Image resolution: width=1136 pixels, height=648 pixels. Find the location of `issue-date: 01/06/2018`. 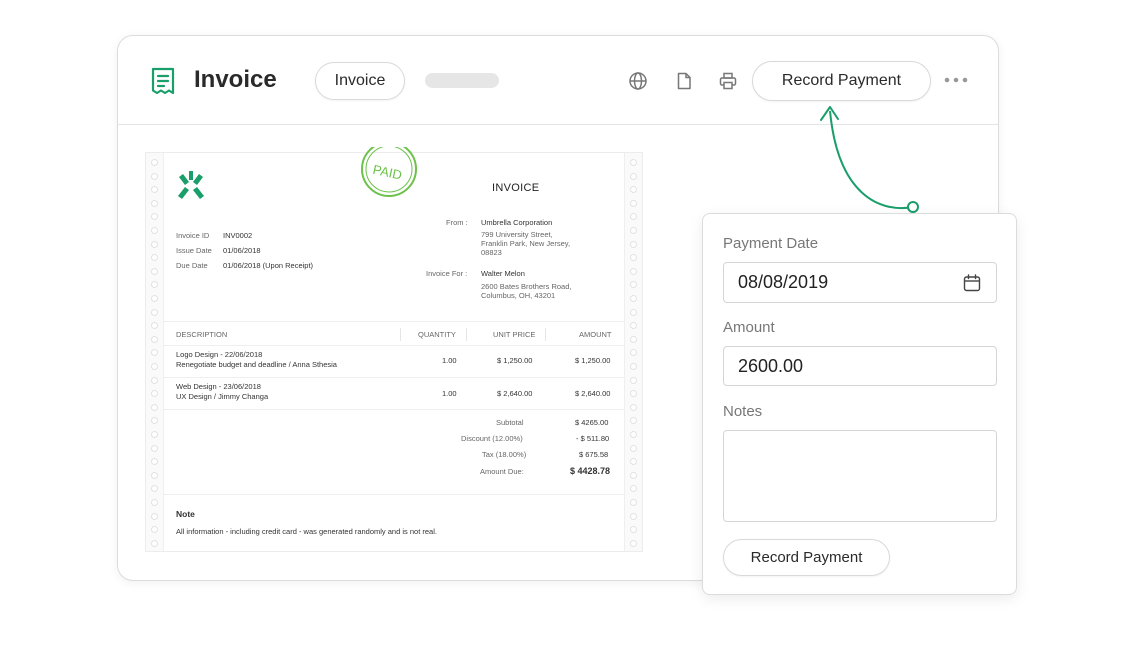

issue-date: 01/06/2018 is located at coordinates (242, 250).